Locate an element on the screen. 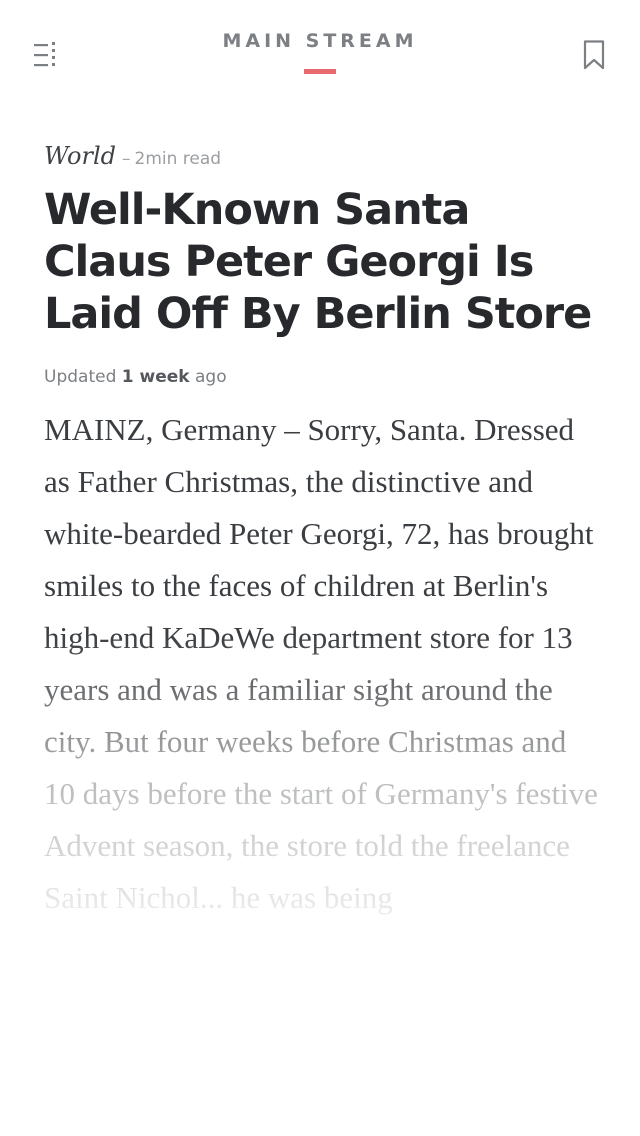 This screenshot has height=1136, width=640. article-meta: World –2min read is located at coordinates (322, 156).